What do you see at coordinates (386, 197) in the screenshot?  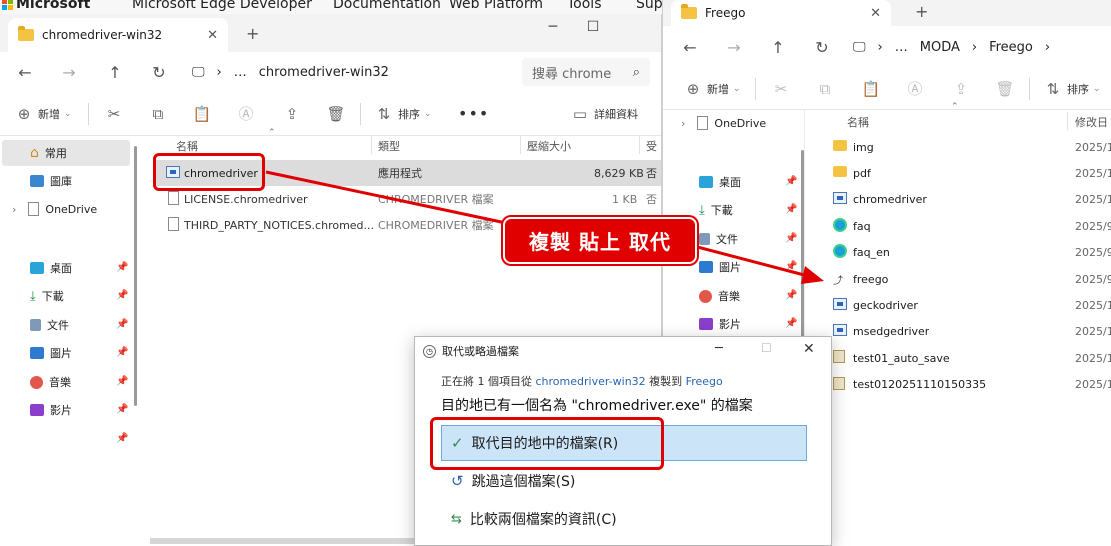 I see `arrow-line-to-callout` at bounding box center [386, 197].